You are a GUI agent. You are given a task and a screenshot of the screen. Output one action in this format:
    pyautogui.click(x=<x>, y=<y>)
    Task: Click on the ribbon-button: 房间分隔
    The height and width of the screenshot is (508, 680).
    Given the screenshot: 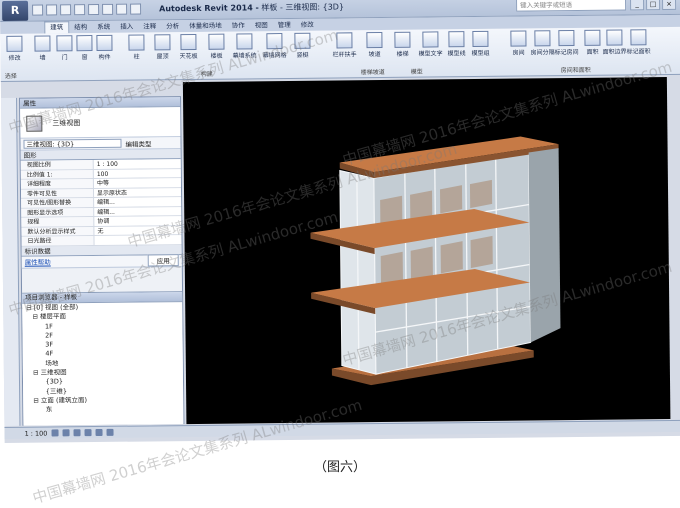 What is the action you would take?
    pyautogui.click(x=542, y=43)
    